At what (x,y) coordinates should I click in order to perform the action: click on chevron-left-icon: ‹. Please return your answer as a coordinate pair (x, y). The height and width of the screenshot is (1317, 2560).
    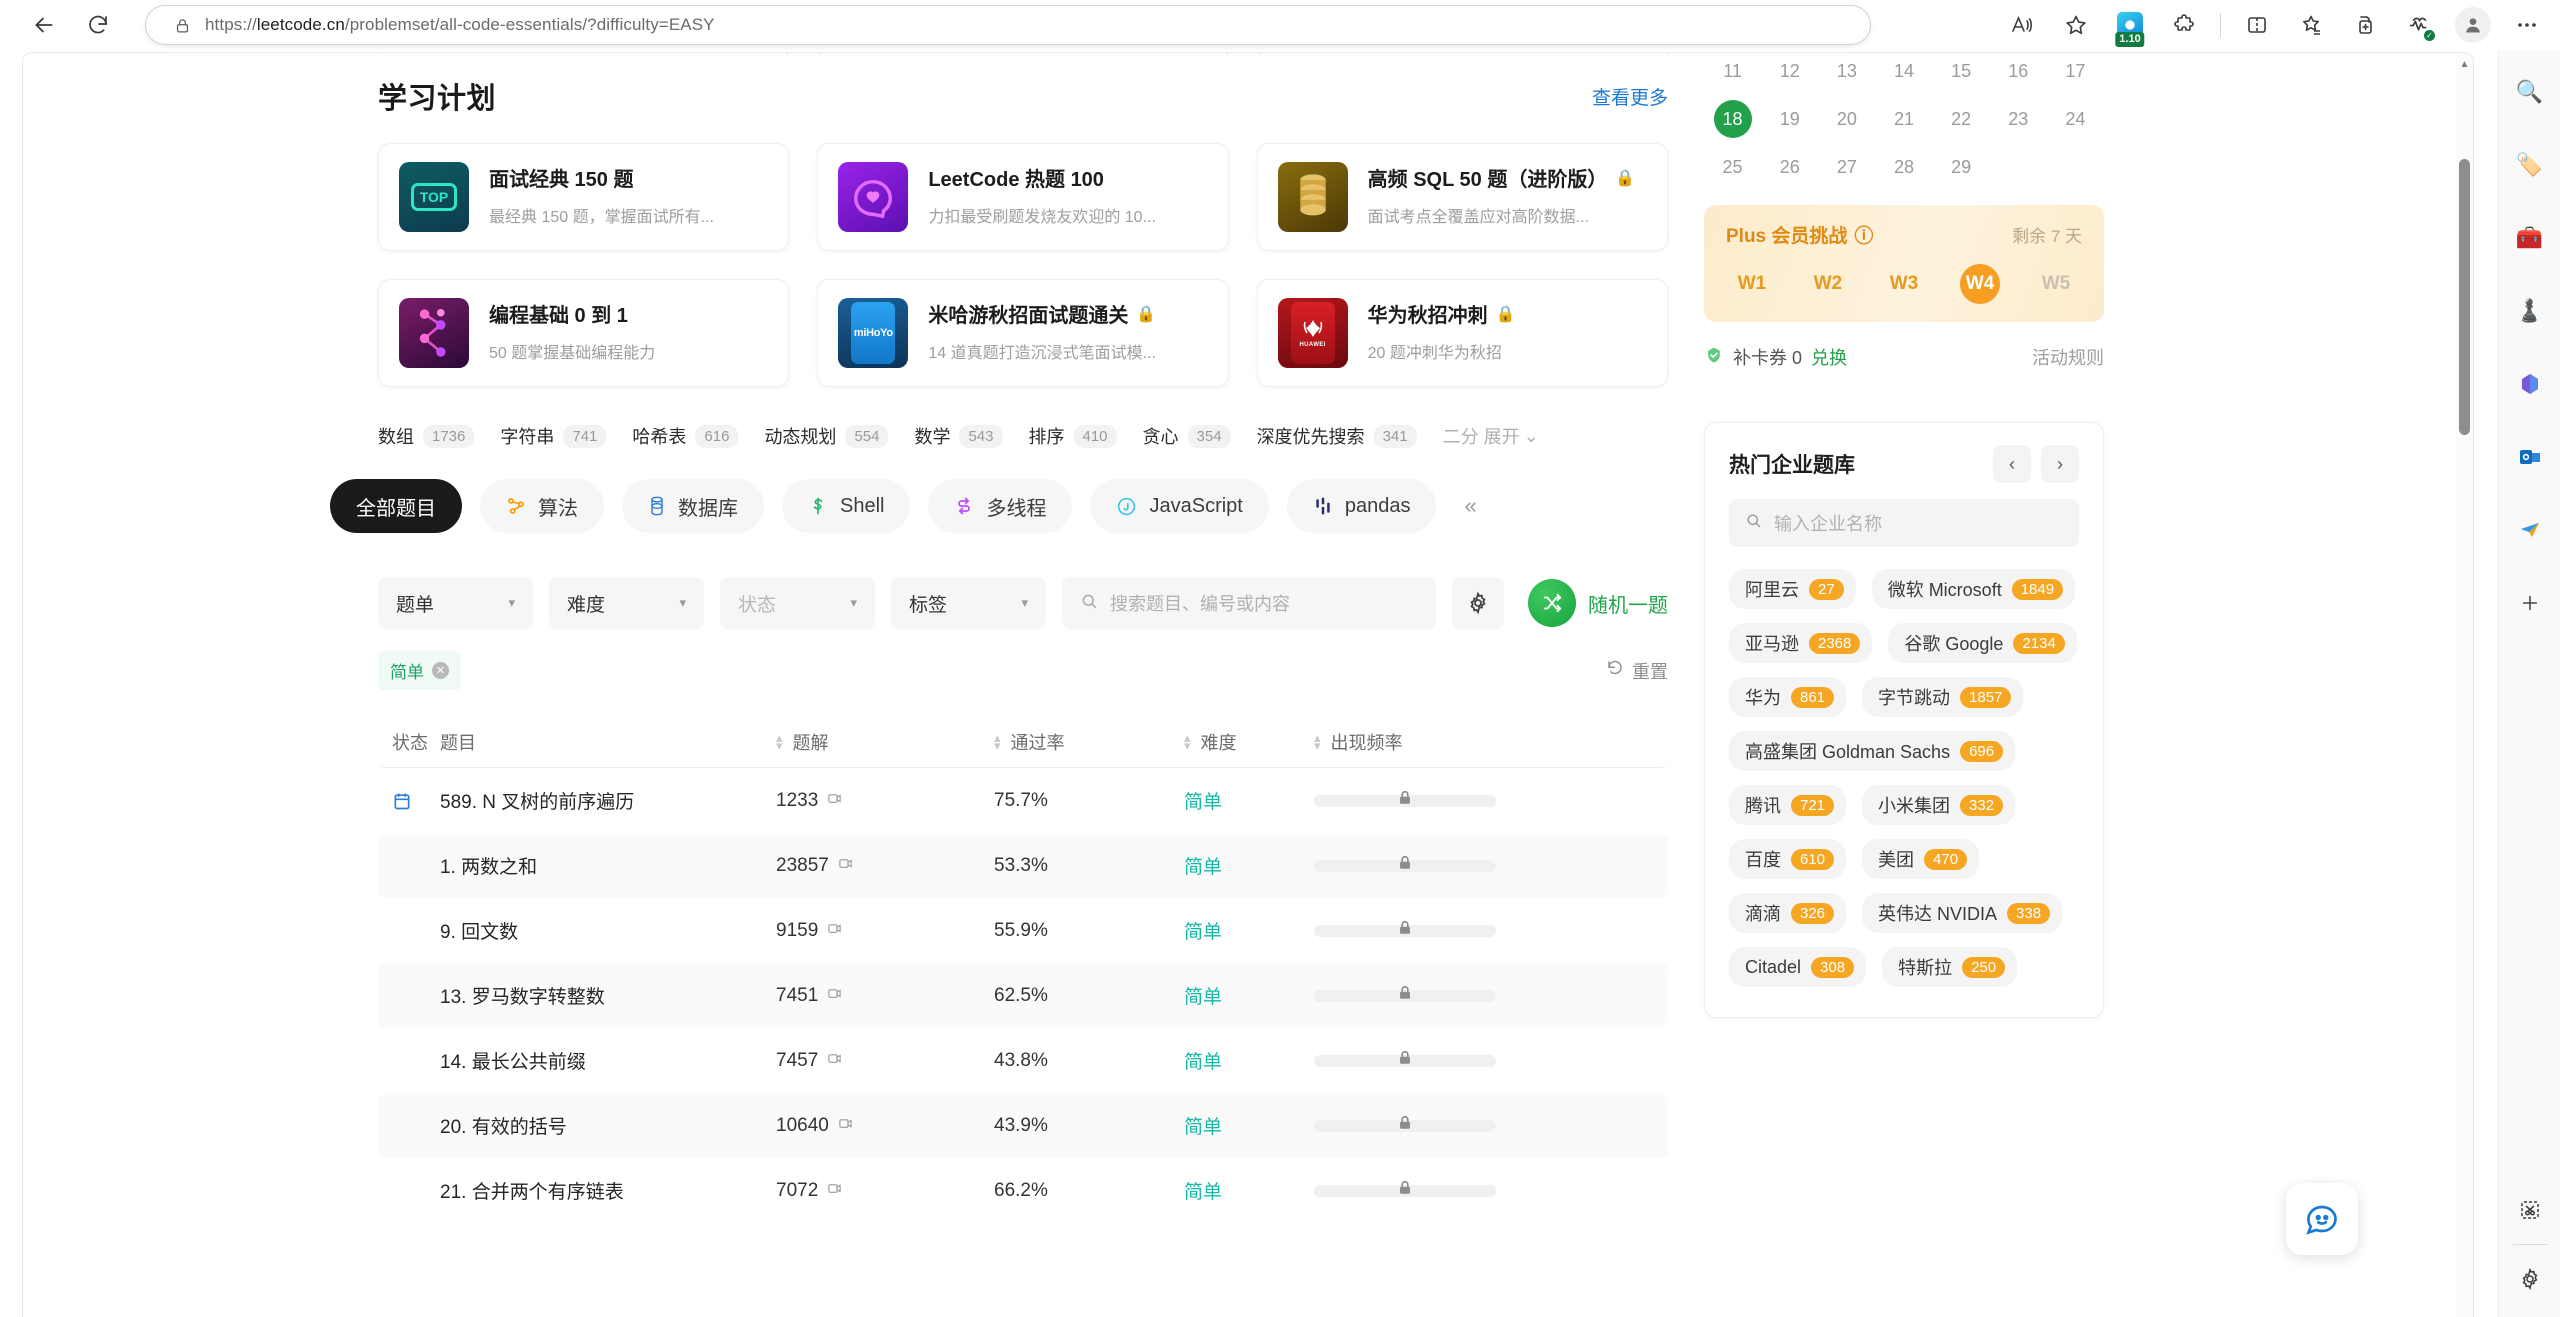
    Looking at the image, I should click on (2012, 464).